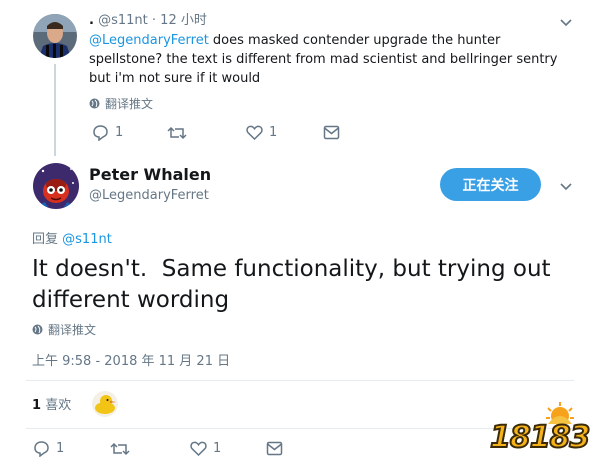 The image size is (600, 471). Describe the element at coordinates (55, 36) in the screenshot. I see `s11nt-avatar` at that location.